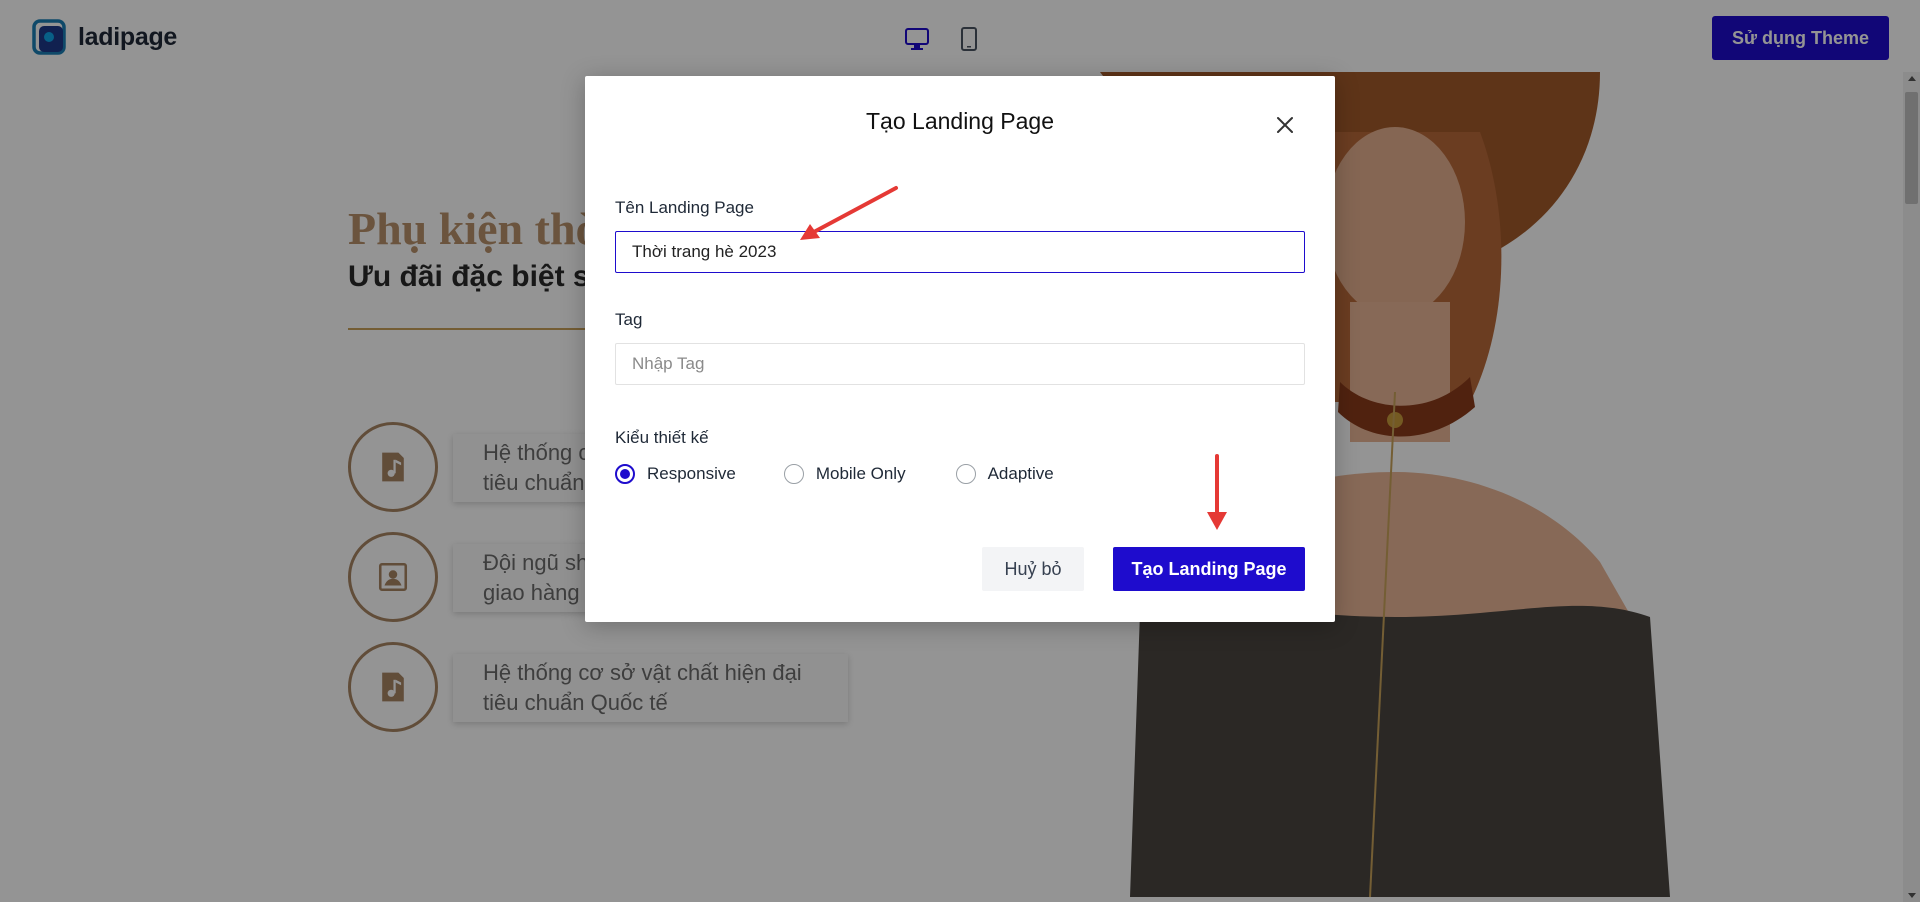  What do you see at coordinates (1033, 569) in the screenshot?
I see `cancel-button: Huỷ bỏ` at bounding box center [1033, 569].